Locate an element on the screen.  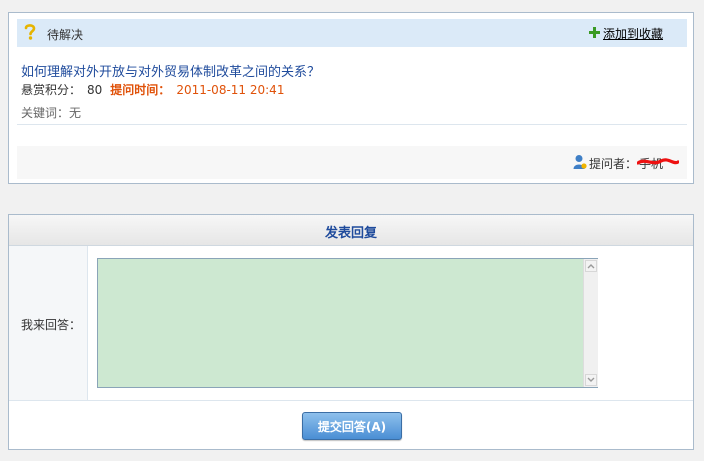
question-status-bar: 待解决 添加到收藏 is located at coordinates (352, 33).